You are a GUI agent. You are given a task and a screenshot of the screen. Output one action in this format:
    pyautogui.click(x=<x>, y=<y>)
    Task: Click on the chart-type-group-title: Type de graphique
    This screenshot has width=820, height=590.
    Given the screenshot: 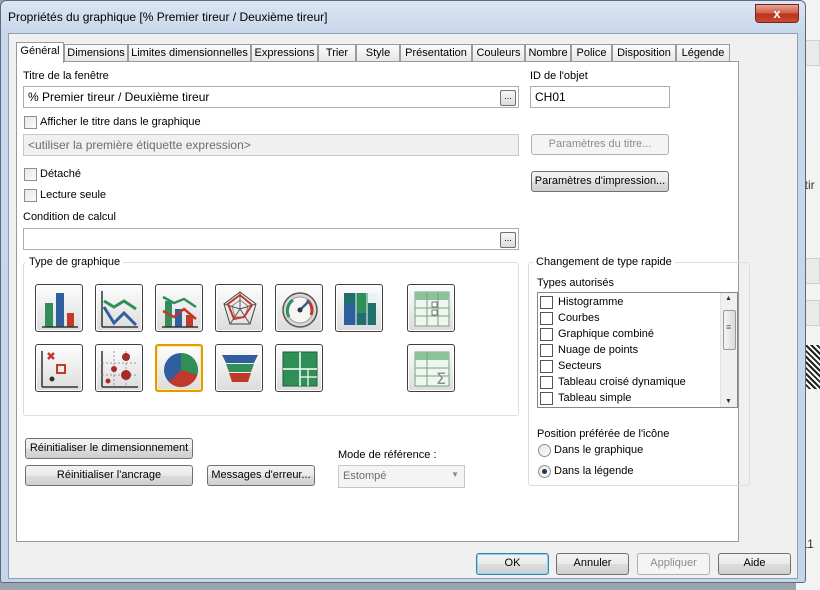 What is the action you would take?
    pyautogui.click(x=75, y=262)
    